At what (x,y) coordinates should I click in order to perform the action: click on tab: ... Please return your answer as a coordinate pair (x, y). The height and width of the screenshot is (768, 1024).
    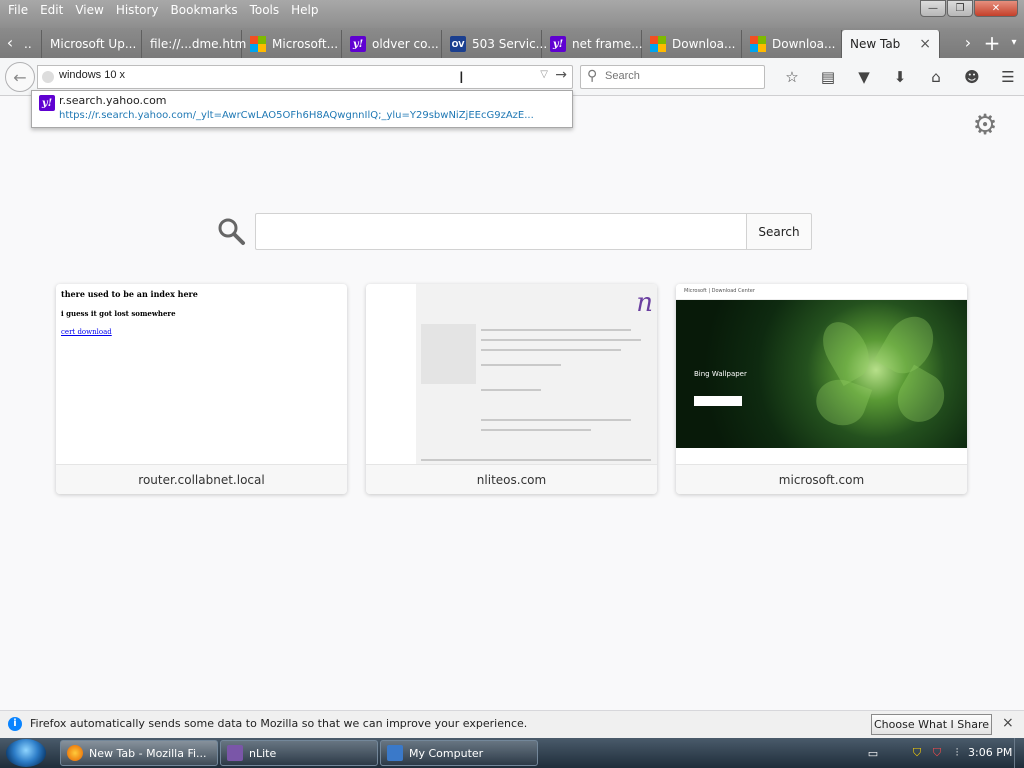
    Looking at the image, I should click on (32, 44).